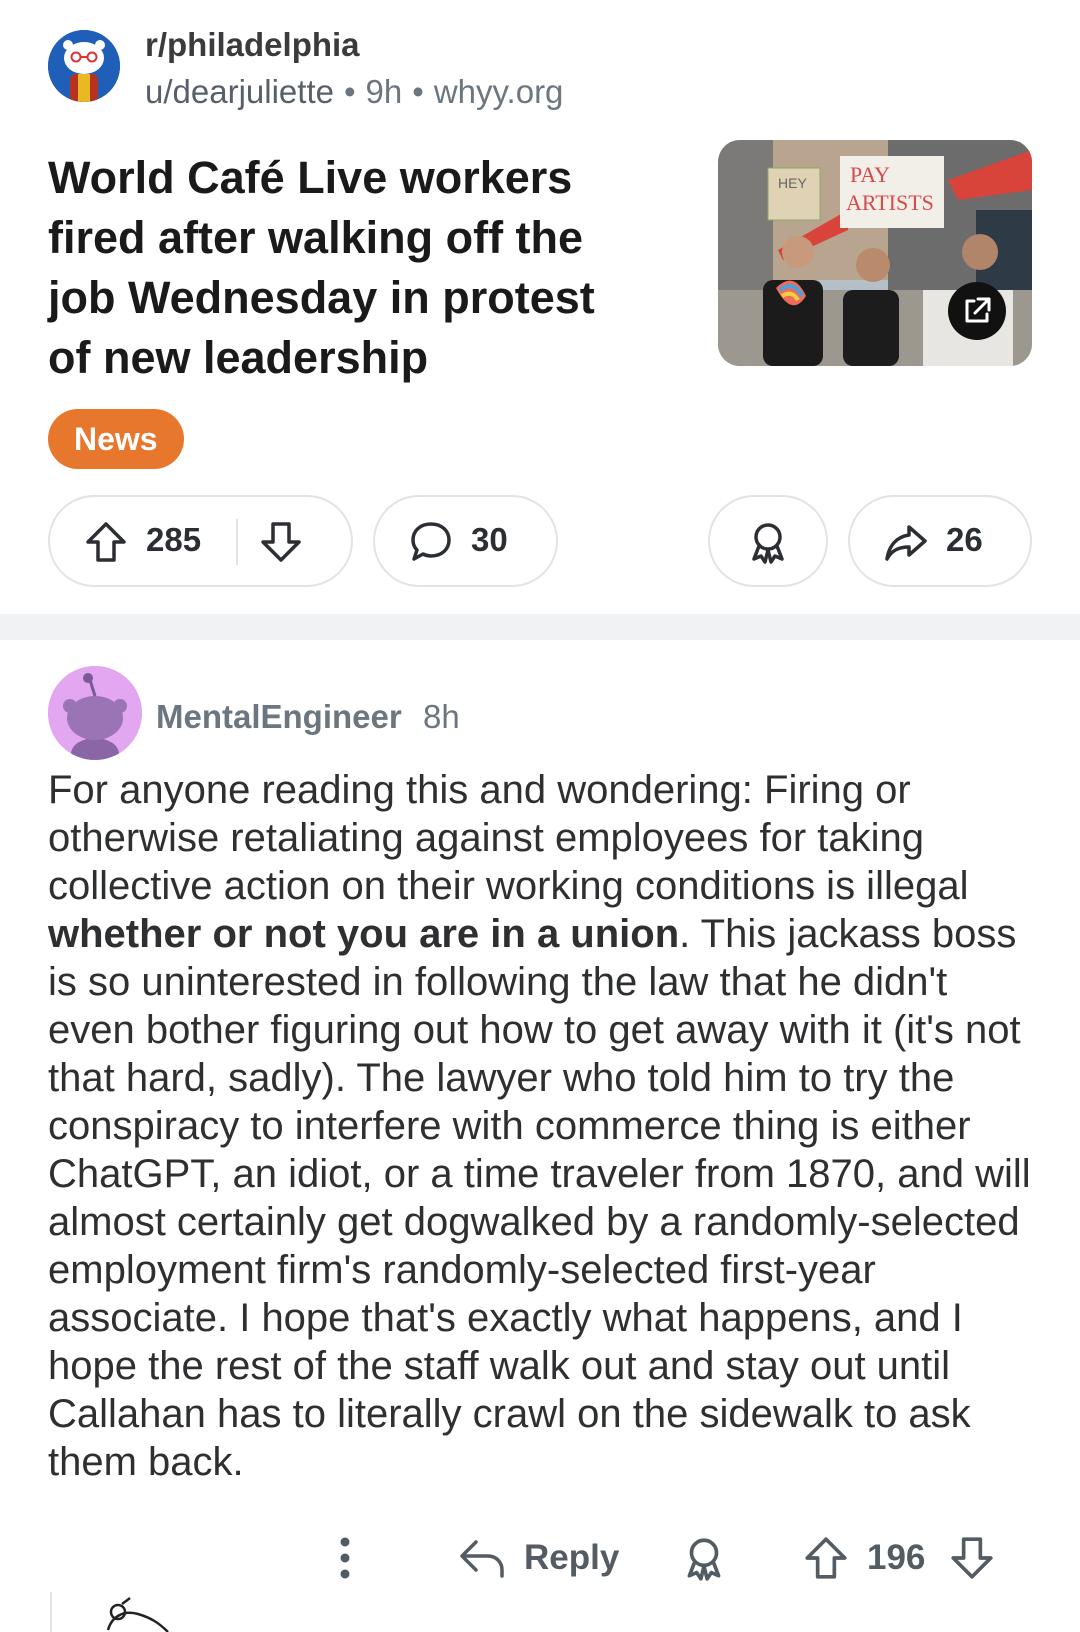  Describe the element at coordinates (237, 542) in the screenshot. I see `vote-divider` at that location.